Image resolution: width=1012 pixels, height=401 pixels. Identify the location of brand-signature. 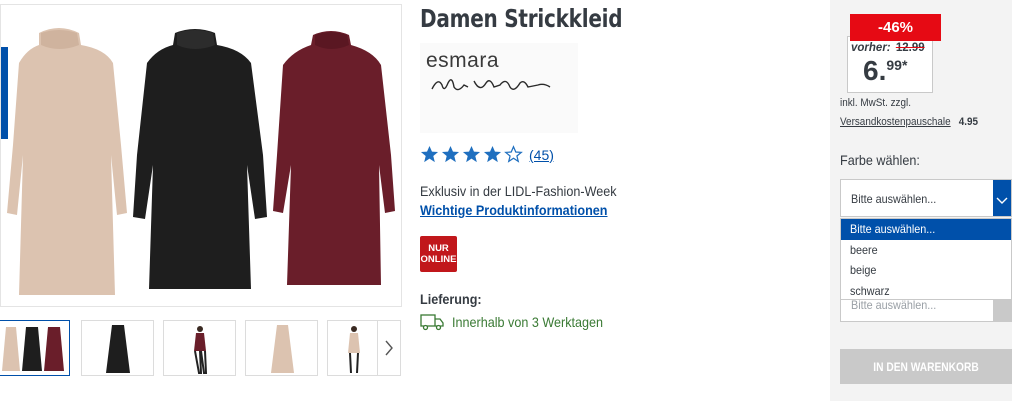
(491, 85).